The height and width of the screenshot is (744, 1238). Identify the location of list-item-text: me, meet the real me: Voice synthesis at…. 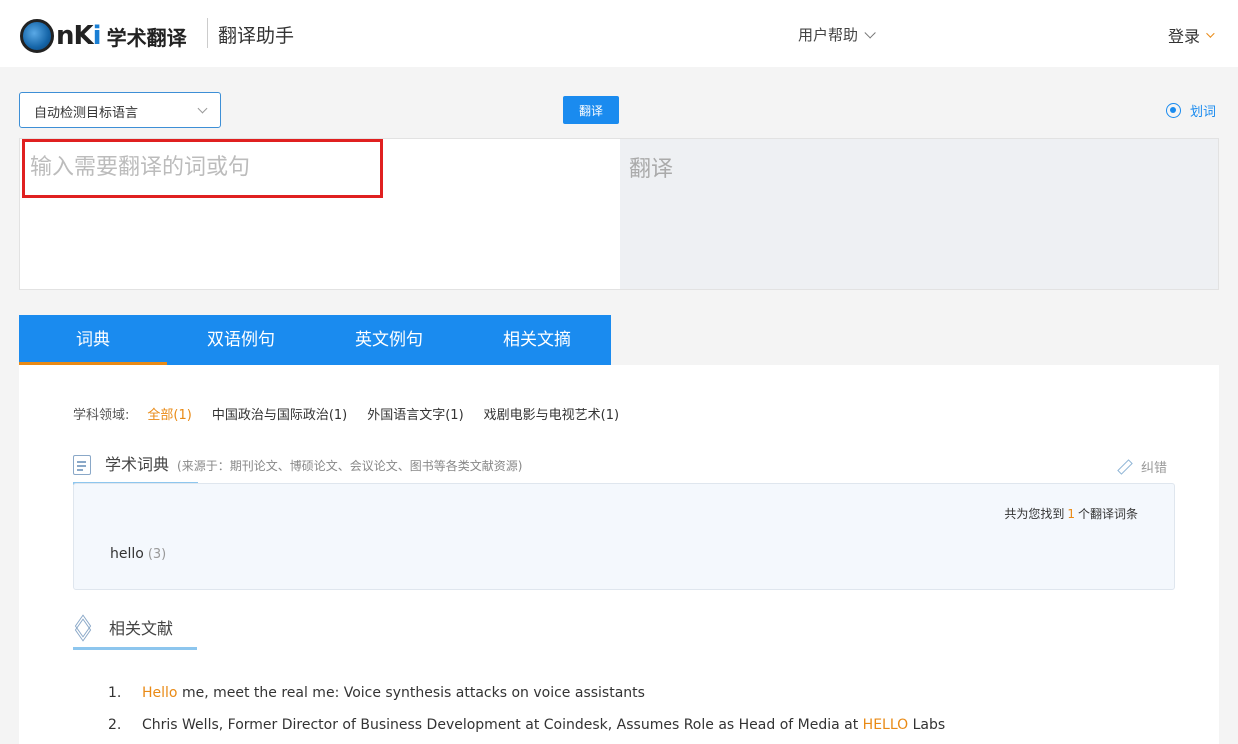
(411, 693).